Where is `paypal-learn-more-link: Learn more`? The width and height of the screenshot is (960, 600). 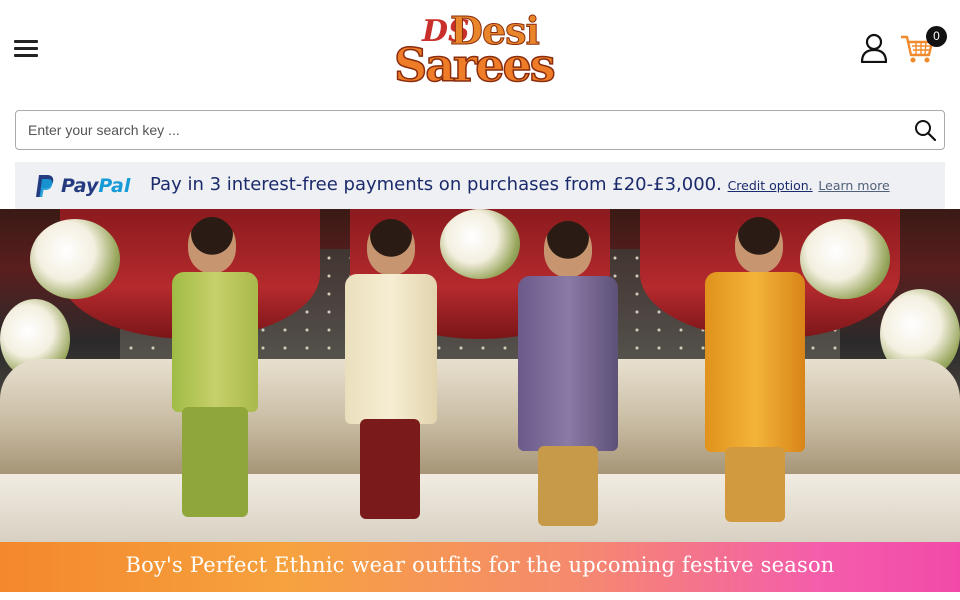
paypal-learn-more-link: Learn more is located at coordinates (853, 185).